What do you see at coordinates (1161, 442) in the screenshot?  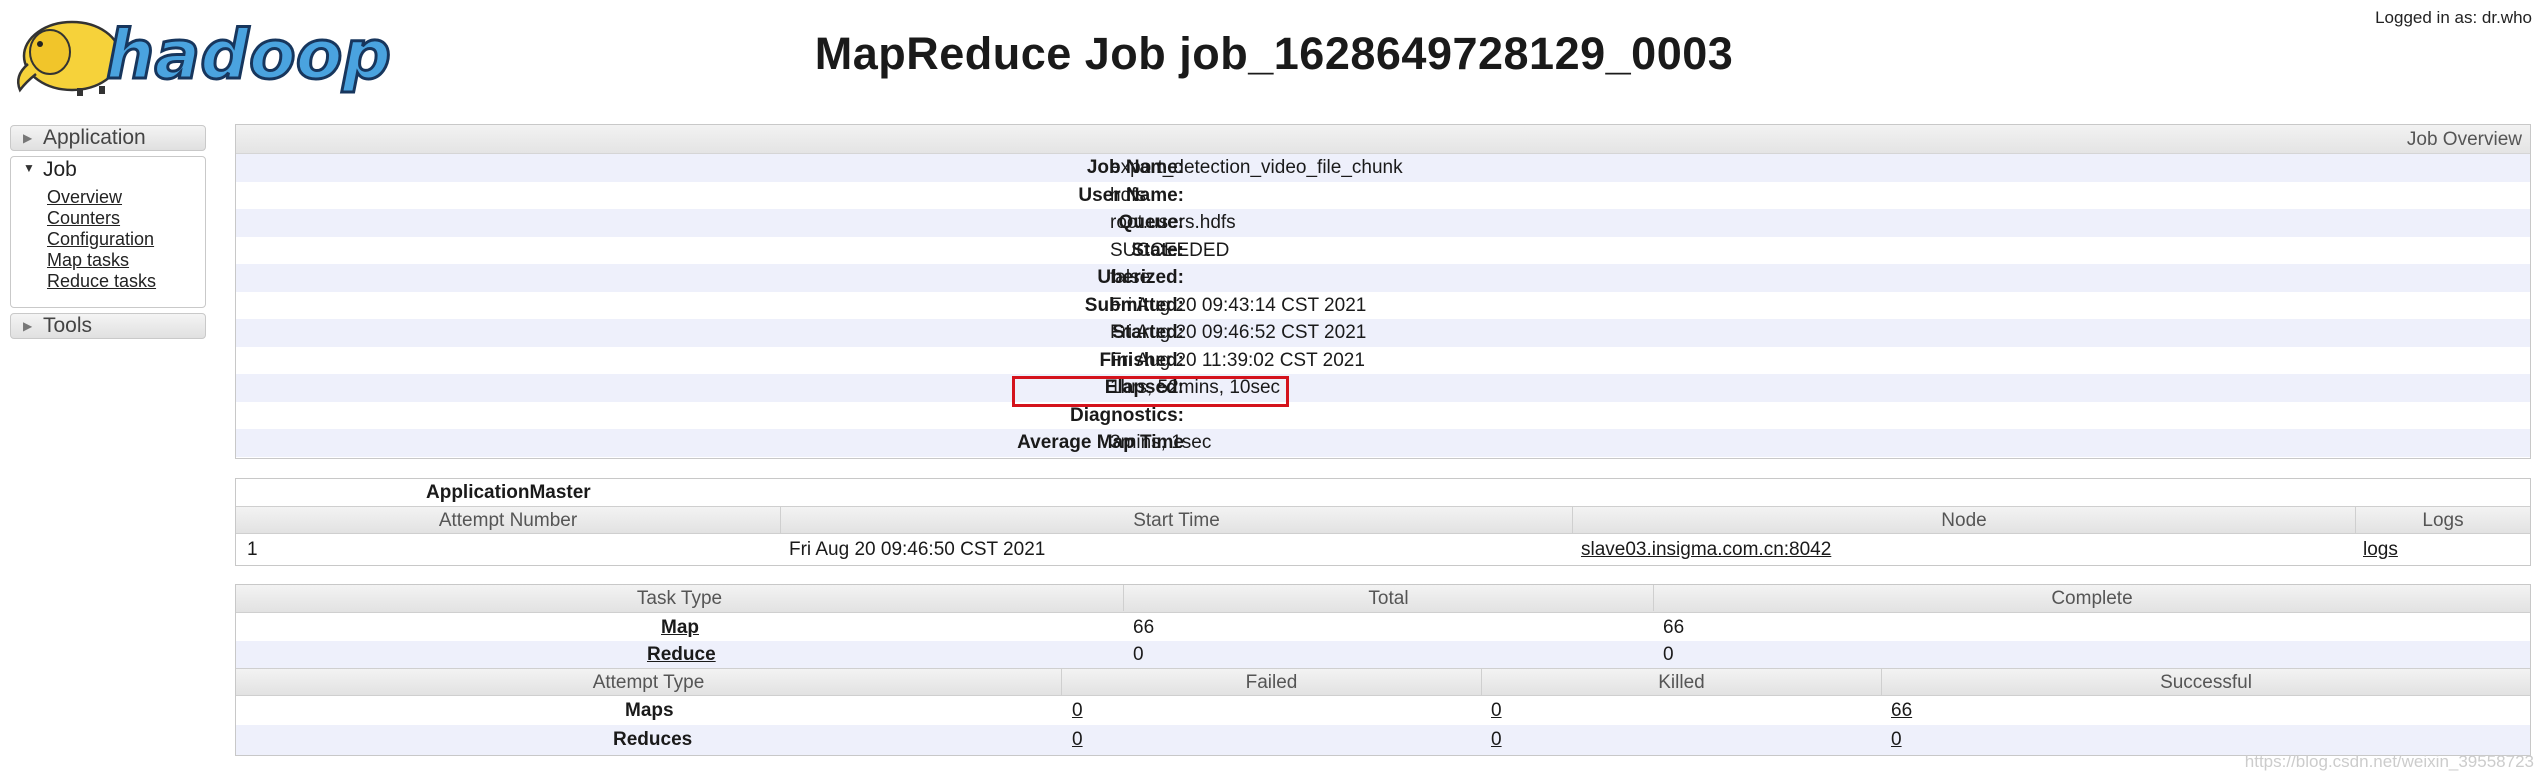 I see `overview-value: 3mins, 1sec` at bounding box center [1161, 442].